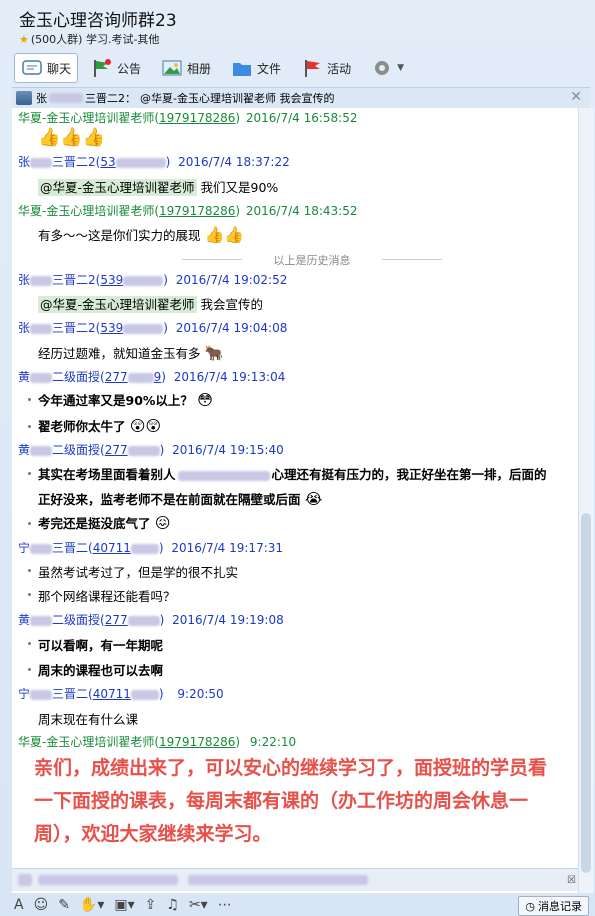  What do you see at coordinates (46, 68) in the screenshot?
I see `tab-chat: 聊天` at bounding box center [46, 68].